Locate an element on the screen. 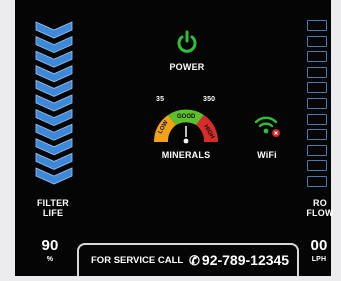 The height and width of the screenshot is (281, 341). minerals-gauge: LOW GOOD HIGH is located at coordinates (186, 126).